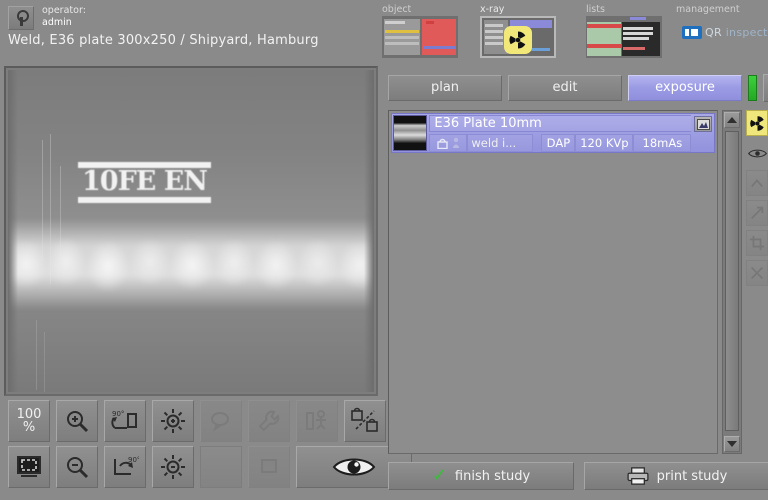 This screenshot has width=768, height=500. I want to click on measure-button, so click(317, 421).